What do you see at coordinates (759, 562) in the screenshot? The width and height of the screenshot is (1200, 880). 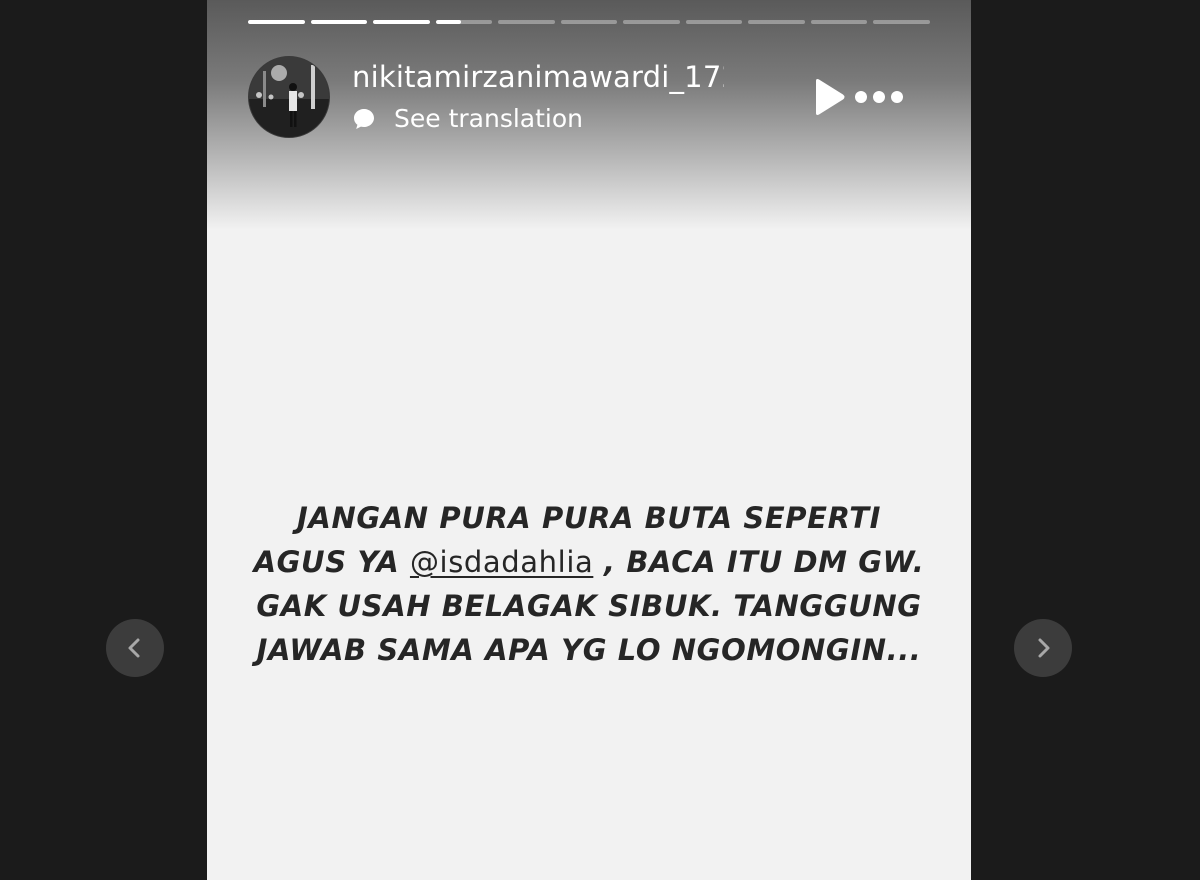 I see `caption-line-2-end: , BACA ITU DM GW.` at bounding box center [759, 562].